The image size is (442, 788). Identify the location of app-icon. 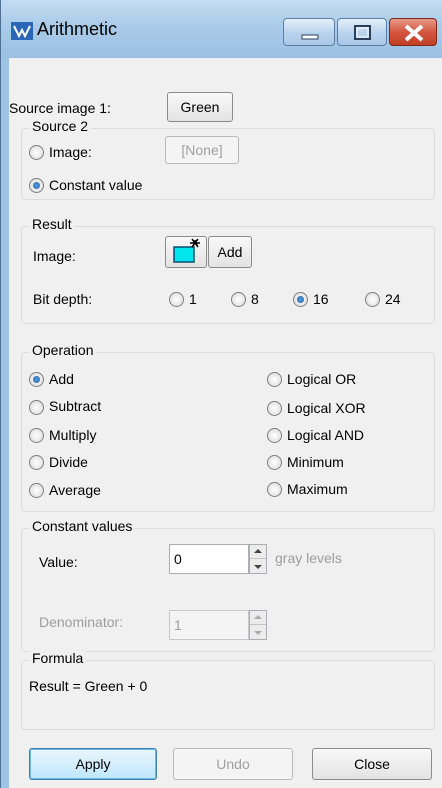
(22, 31).